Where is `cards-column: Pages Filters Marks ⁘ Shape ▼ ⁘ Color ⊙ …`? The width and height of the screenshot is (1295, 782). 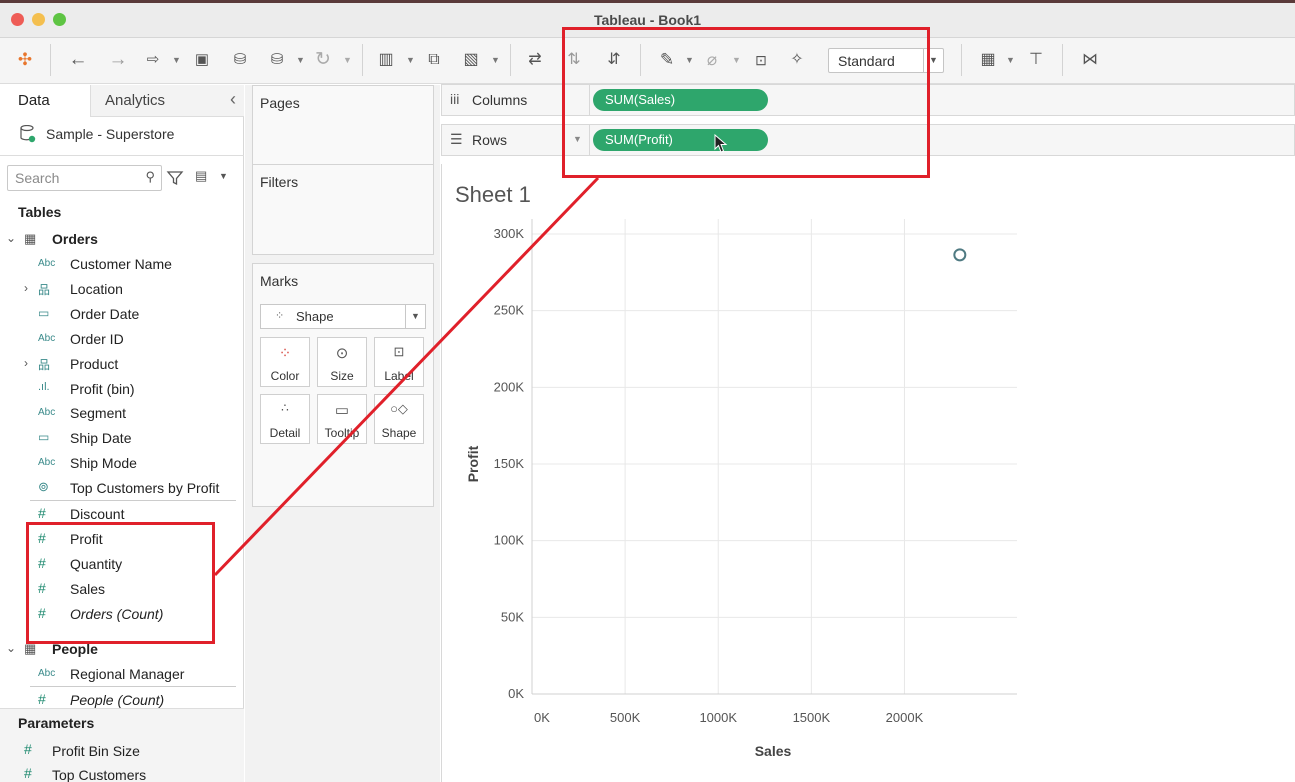
cards-column: Pages Filters Marks ⁘ Shape ▼ ⁘ Color ⊙ … is located at coordinates (342, 433).